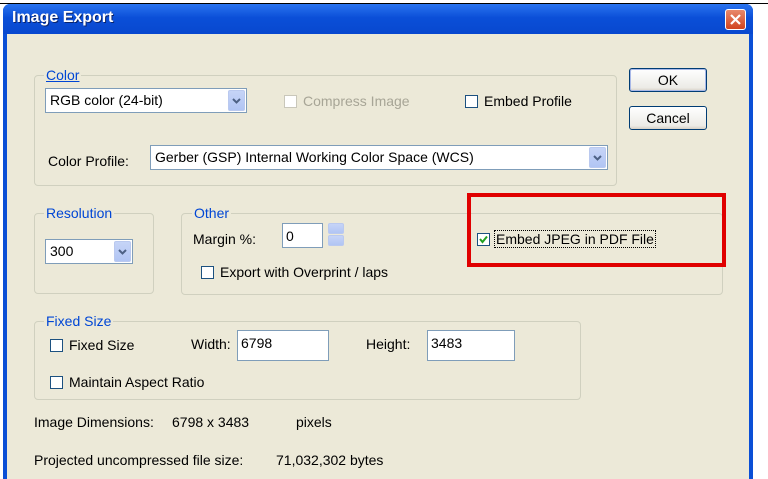  Describe the element at coordinates (56, 345) in the screenshot. I see `fixed-size-checkbox` at that location.